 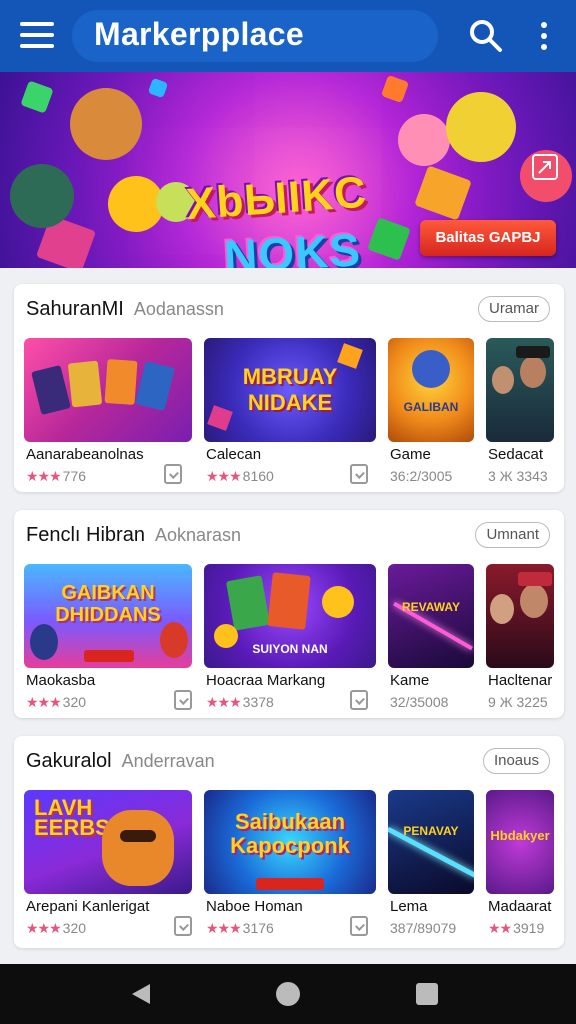 I want to click on recents-icon, so click(x=427, y=994).